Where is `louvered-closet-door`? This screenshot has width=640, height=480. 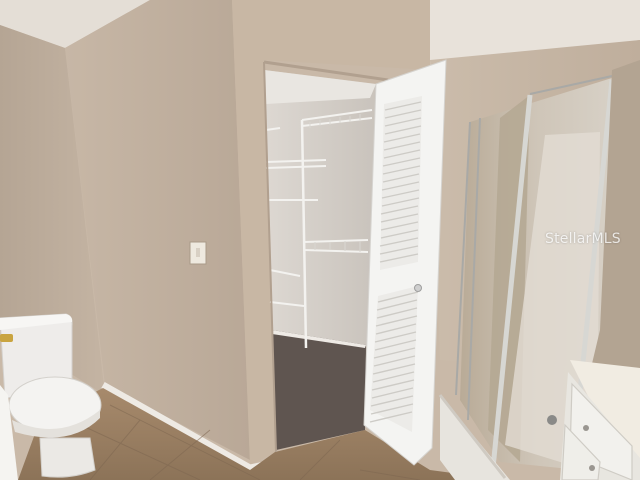
louvered-closet-door is located at coordinates (405, 262).